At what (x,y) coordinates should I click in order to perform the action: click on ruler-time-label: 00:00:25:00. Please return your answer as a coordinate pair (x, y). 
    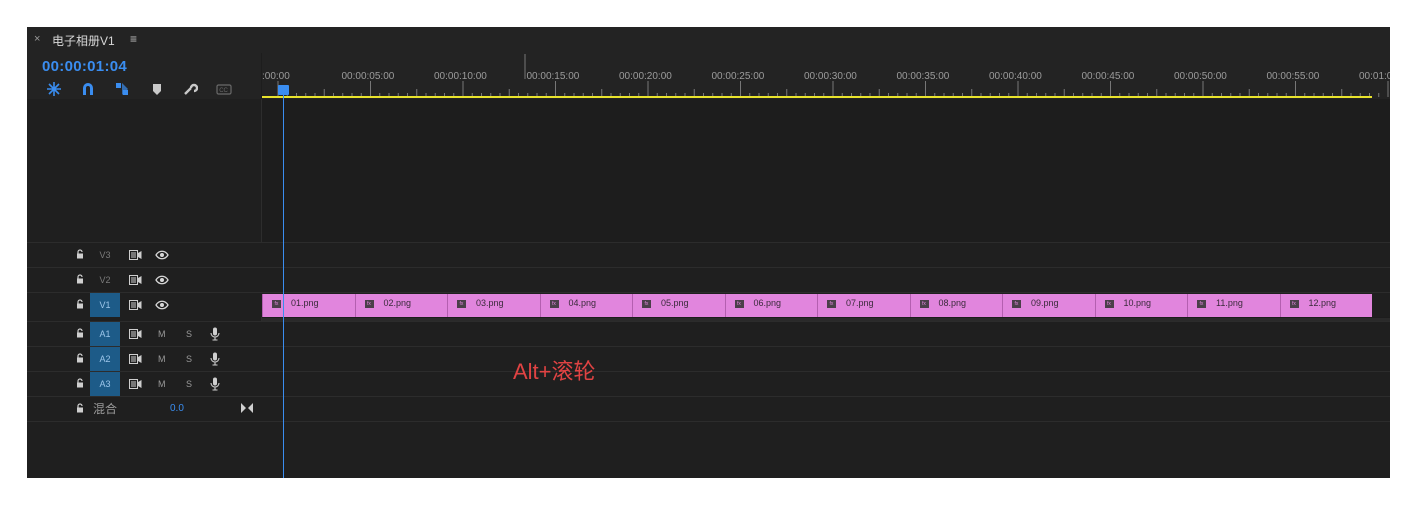
    Looking at the image, I should click on (738, 76).